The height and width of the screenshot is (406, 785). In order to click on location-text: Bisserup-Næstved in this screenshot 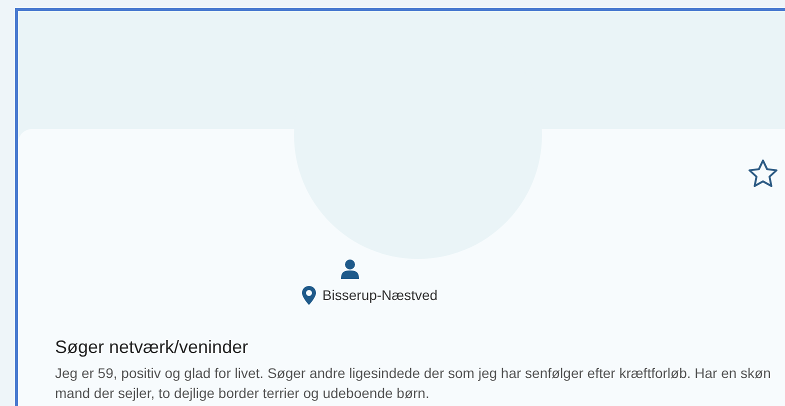, I will do `click(380, 295)`.